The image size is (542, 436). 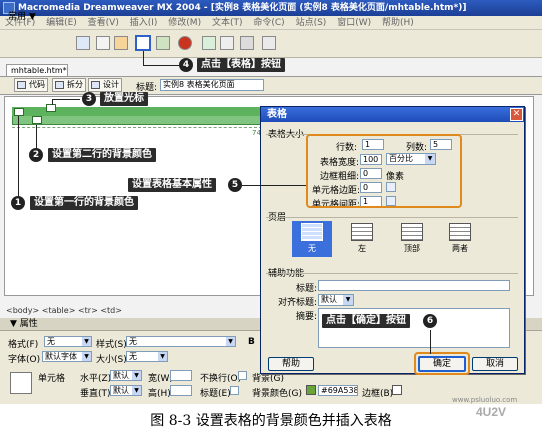 What do you see at coordinates (362, 232) in the screenshot?
I see `header-left-icon` at bounding box center [362, 232].